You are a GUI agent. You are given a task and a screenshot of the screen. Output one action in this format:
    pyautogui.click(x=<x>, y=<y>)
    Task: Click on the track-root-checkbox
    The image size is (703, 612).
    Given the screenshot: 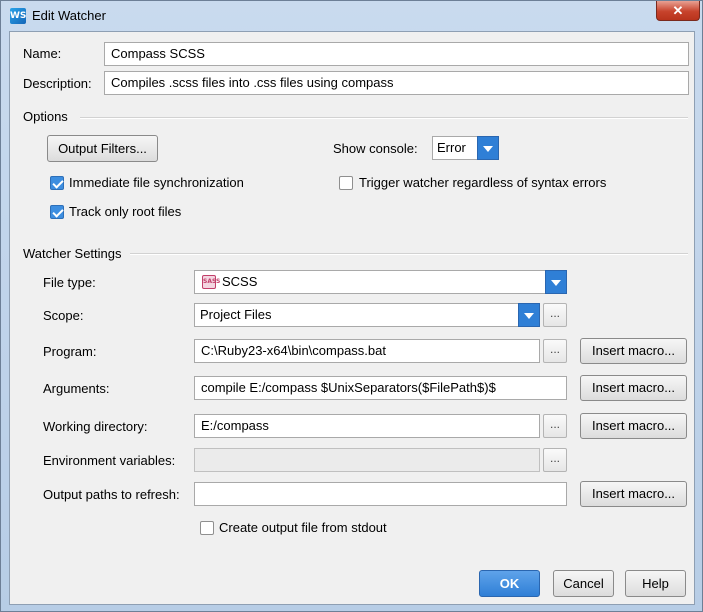 What is the action you would take?
    pyautogui.click(x=57, y=212)
    